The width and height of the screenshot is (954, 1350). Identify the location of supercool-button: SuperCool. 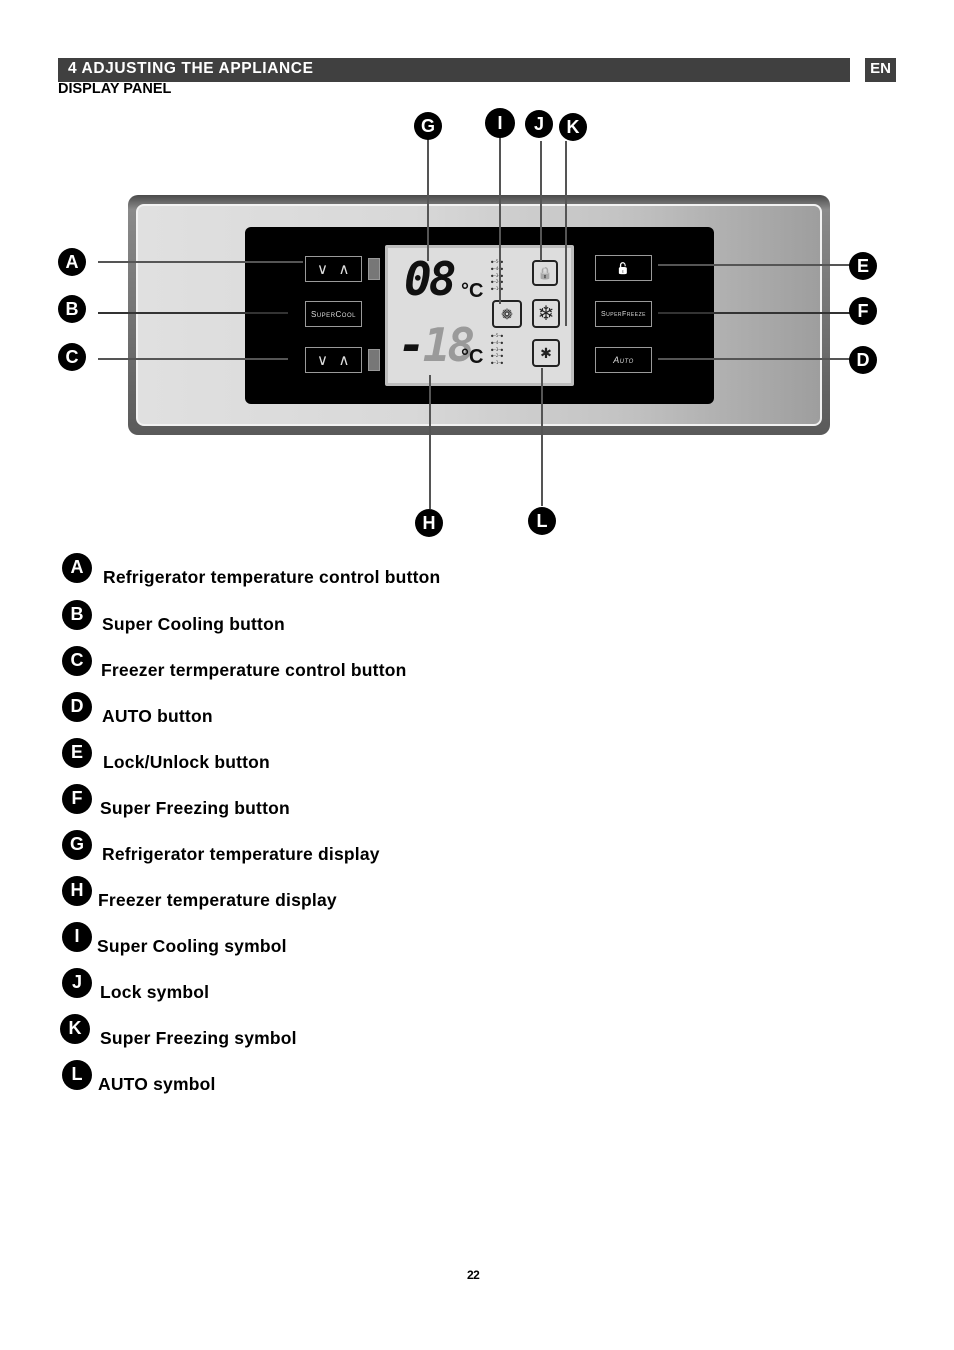
(333, 314).